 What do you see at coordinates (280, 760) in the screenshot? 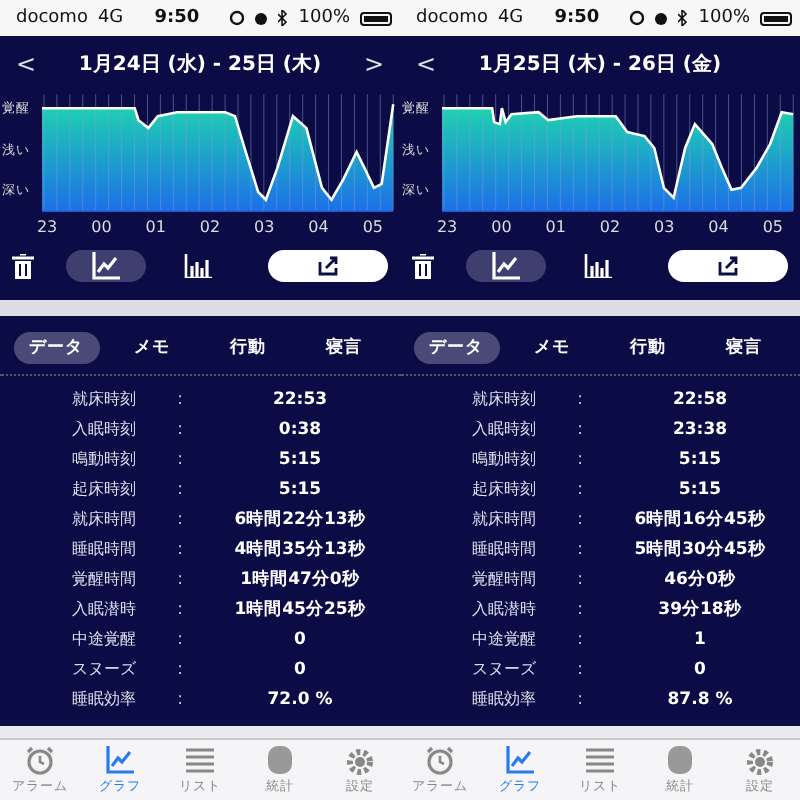
I see `database-icon` at bounding box center [280, 760].